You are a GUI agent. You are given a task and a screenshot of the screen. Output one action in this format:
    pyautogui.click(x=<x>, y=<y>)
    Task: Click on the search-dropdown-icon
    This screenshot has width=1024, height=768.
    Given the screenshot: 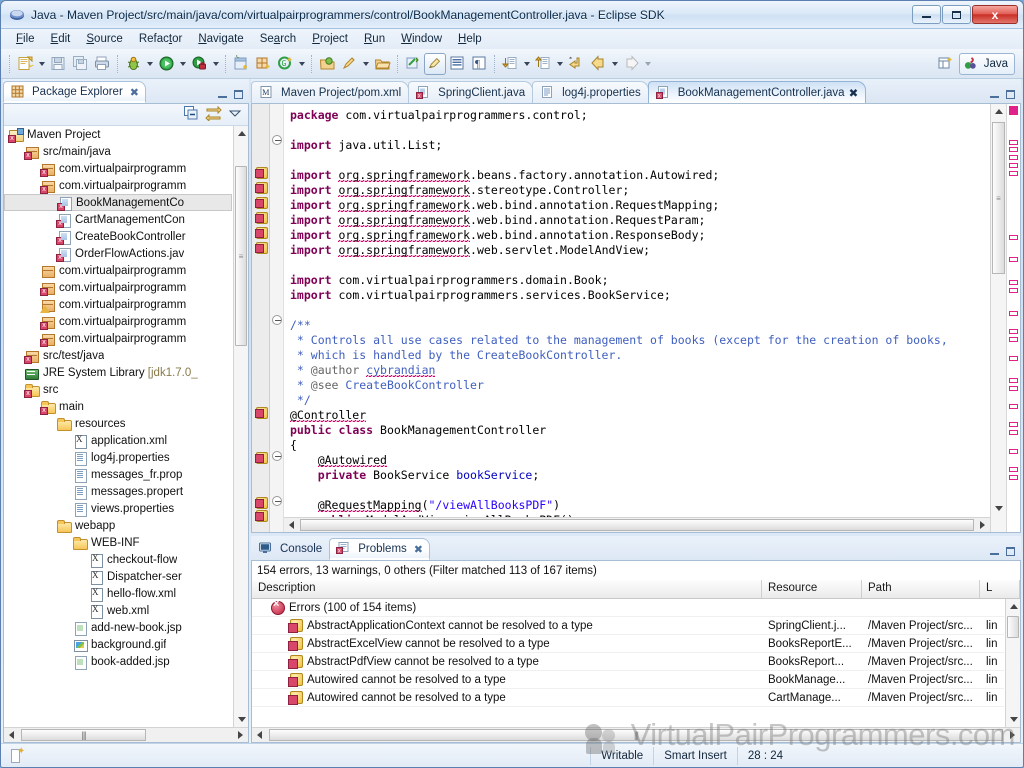 What is the action you would take?
    pyautogui.click(x=365, y=64)
    